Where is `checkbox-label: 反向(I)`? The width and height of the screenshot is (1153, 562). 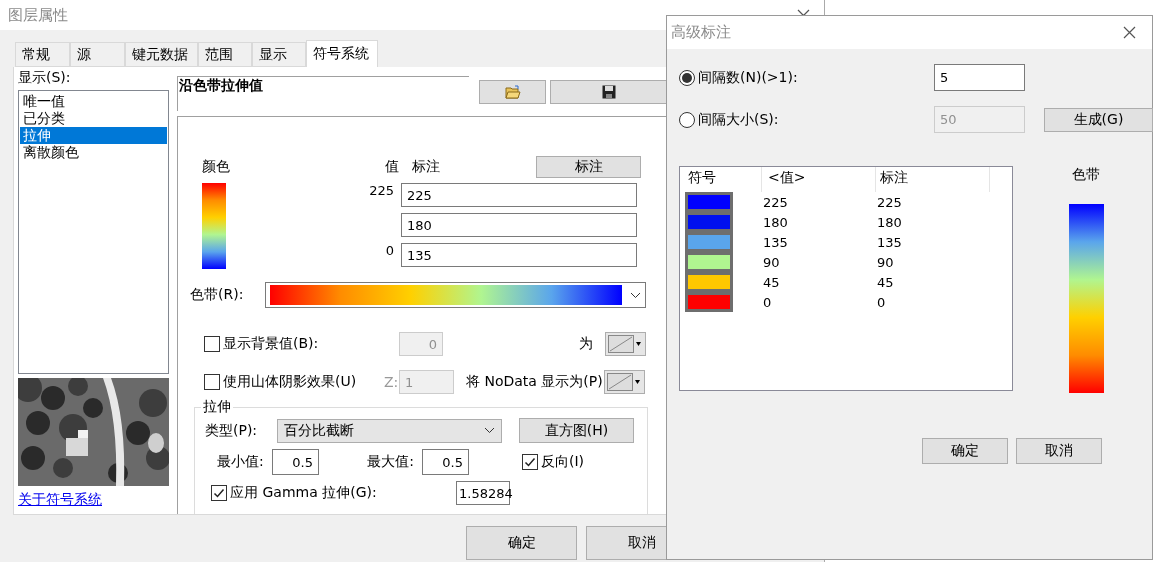
checkbox-label: 反向(I) is located at coordinates (563, 462).